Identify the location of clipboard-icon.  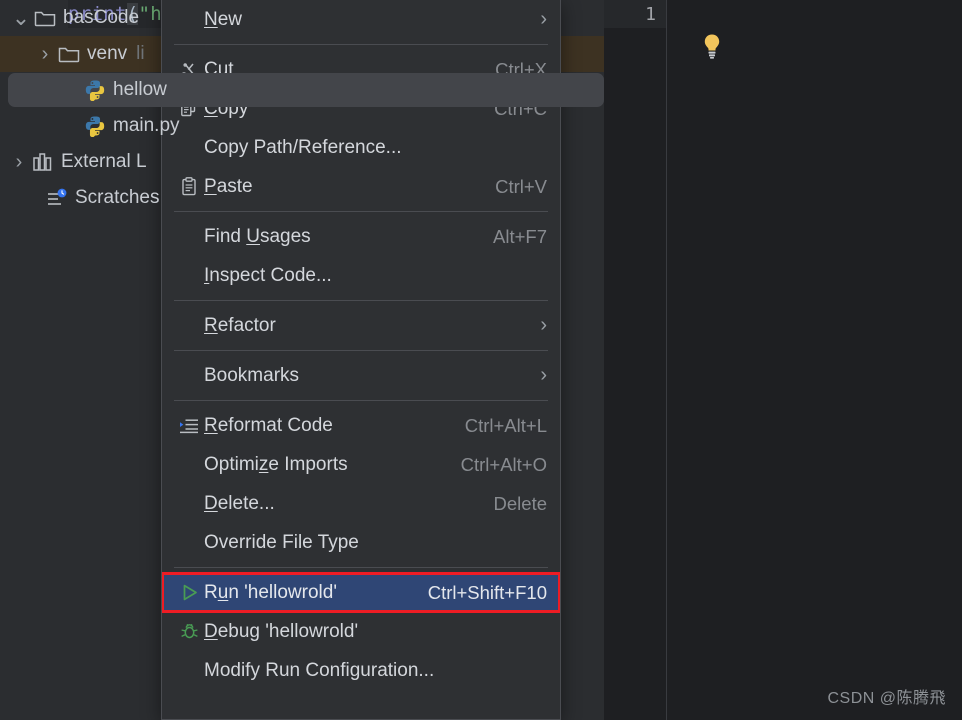
(189, 186).